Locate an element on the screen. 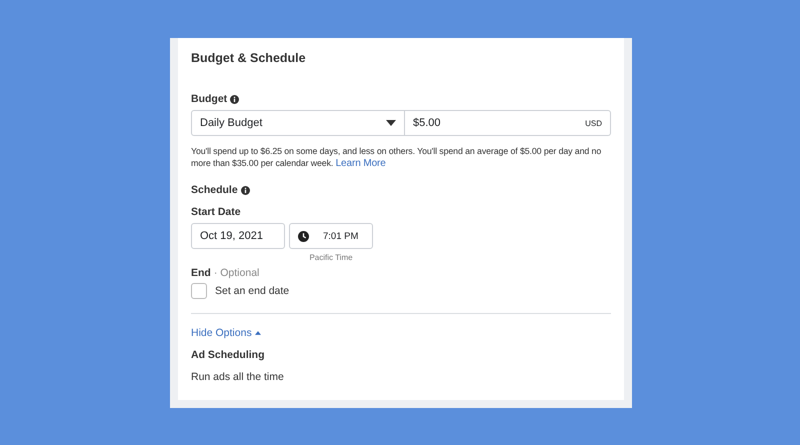 This screenshot has width=800, height=445. budget-help-text: You'll spend up to $6.25 on some days, and less on others. You'll spend an average of $5.00 per day and no more than $35.00 per calendar week. Learn More is located at coordinates (396, 157).